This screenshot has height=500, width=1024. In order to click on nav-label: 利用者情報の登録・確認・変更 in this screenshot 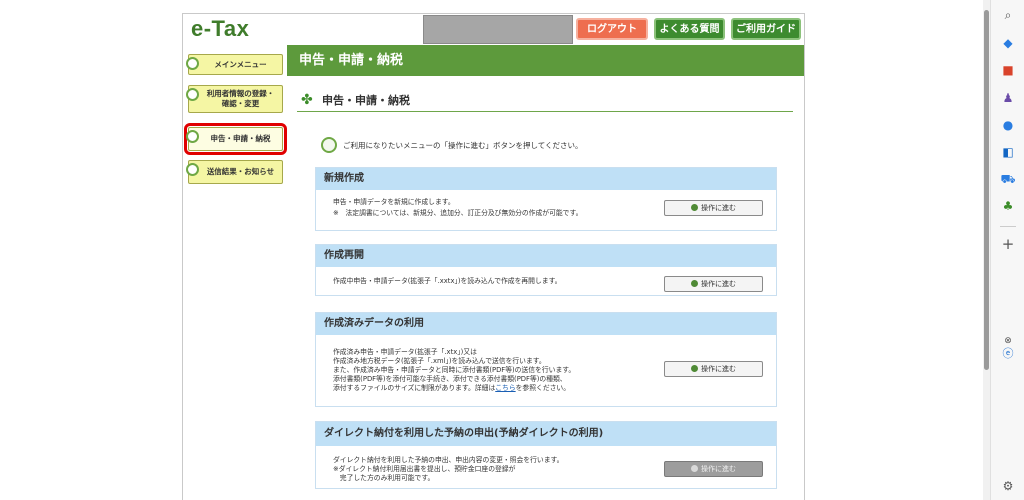, I will do `click(240, 98)`.